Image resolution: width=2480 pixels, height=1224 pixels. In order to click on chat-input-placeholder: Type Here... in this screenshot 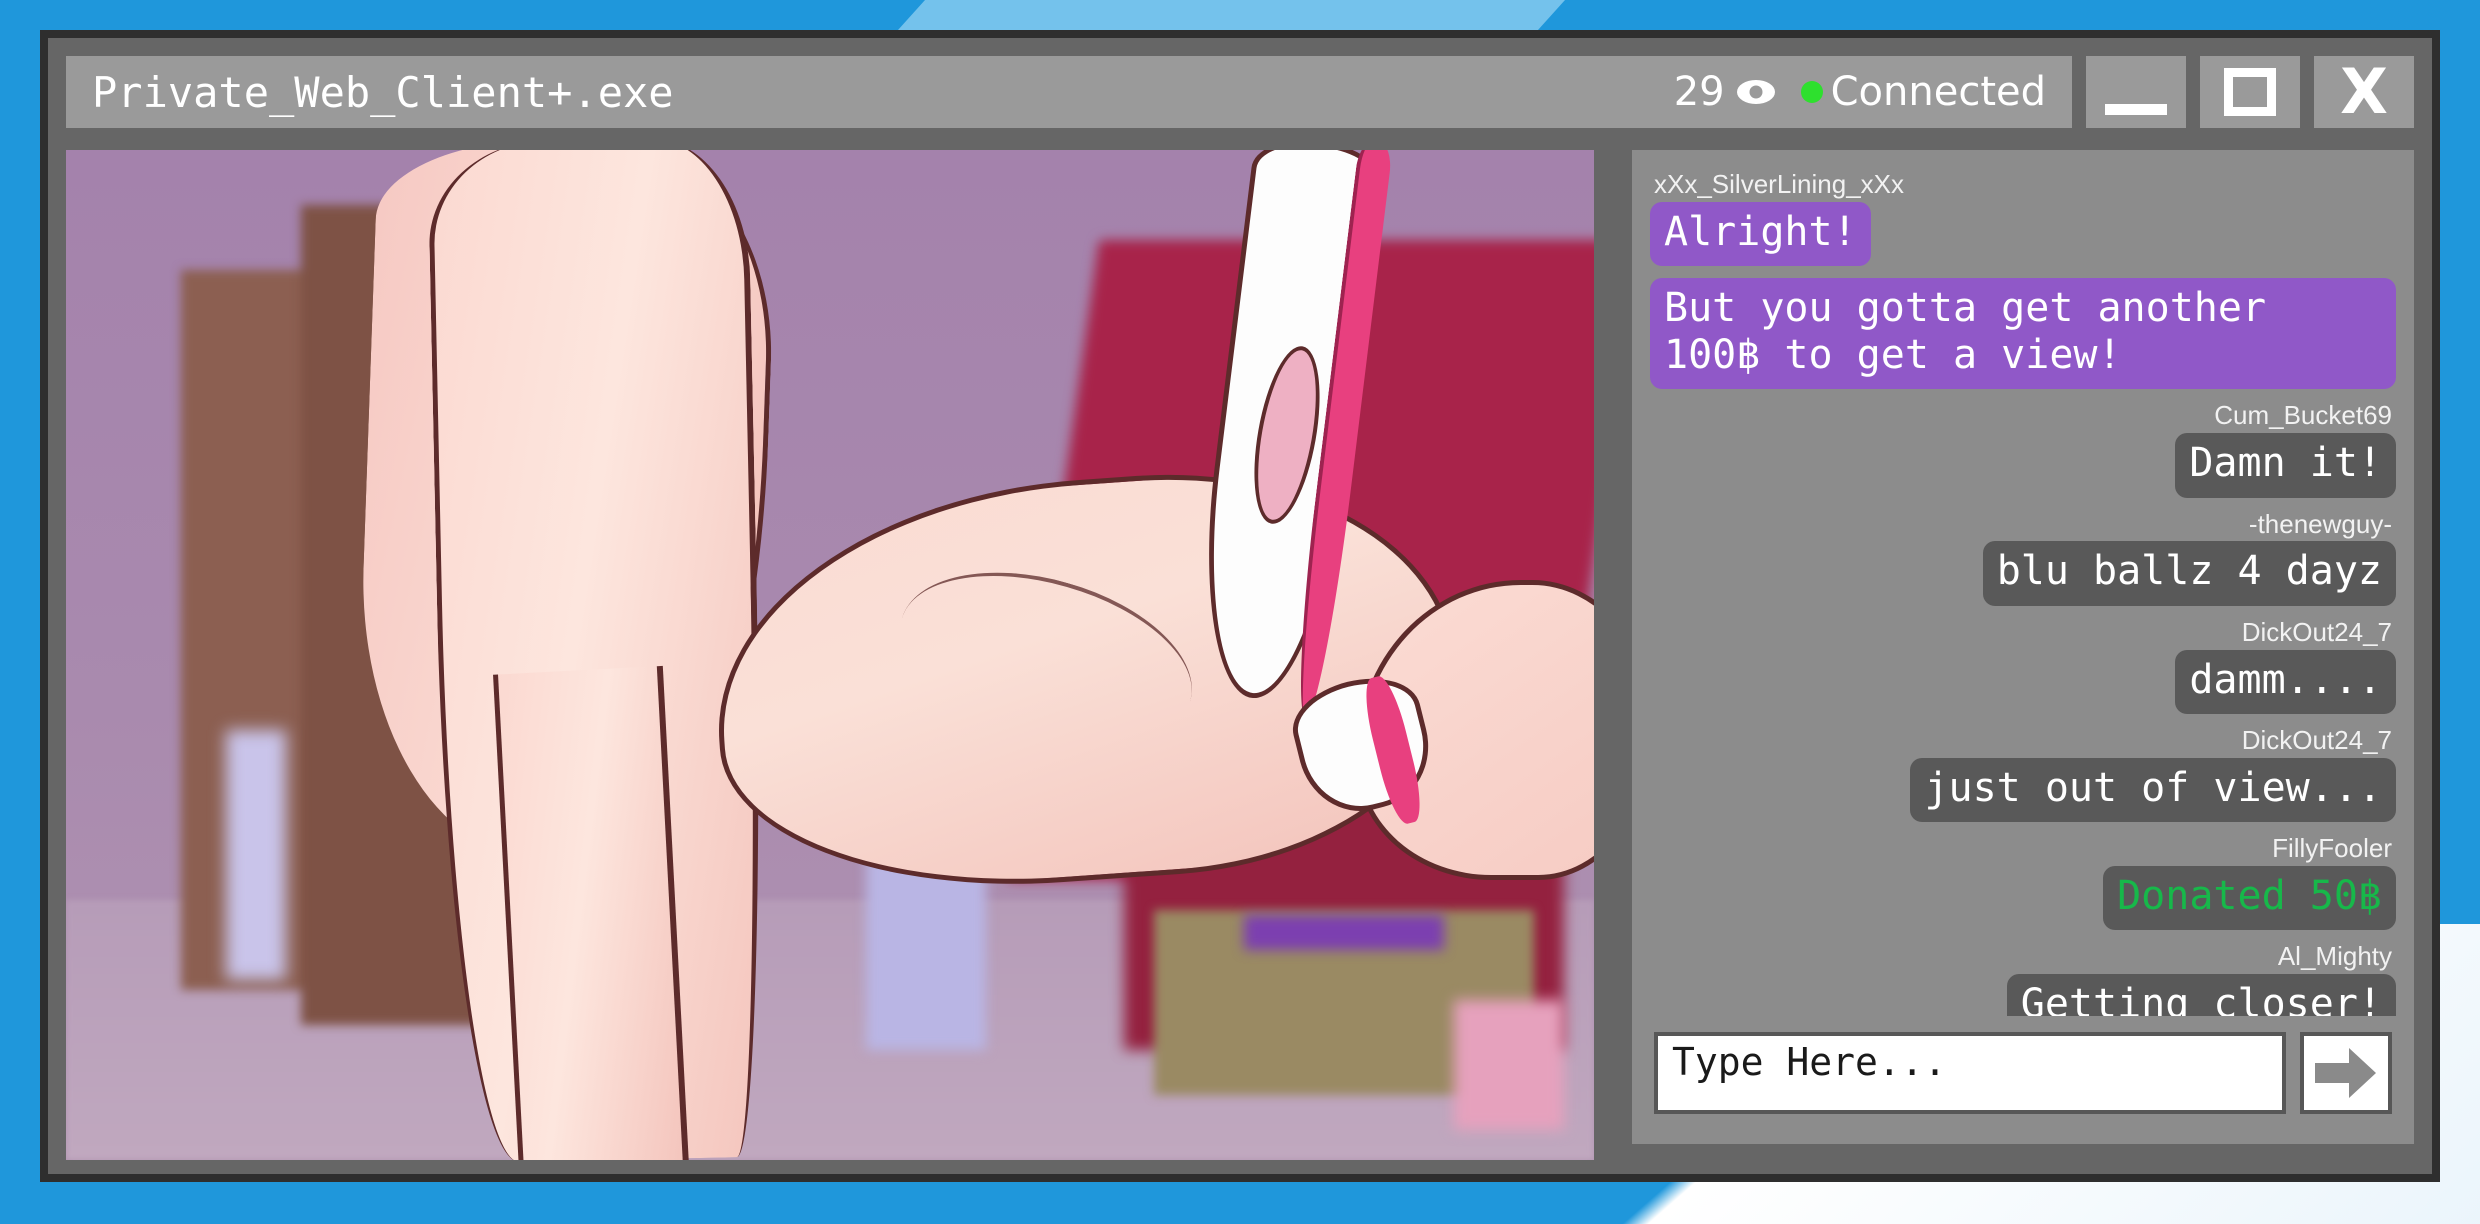, I will do `click(1809, 1062)`.